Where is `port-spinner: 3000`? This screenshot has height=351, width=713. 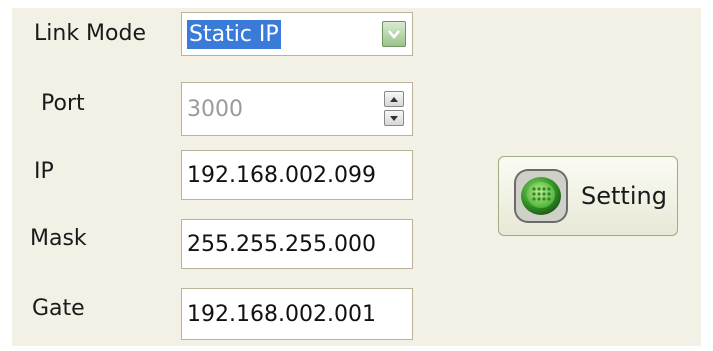 port-spinner: 3000 is located at coordinates (297, 109).